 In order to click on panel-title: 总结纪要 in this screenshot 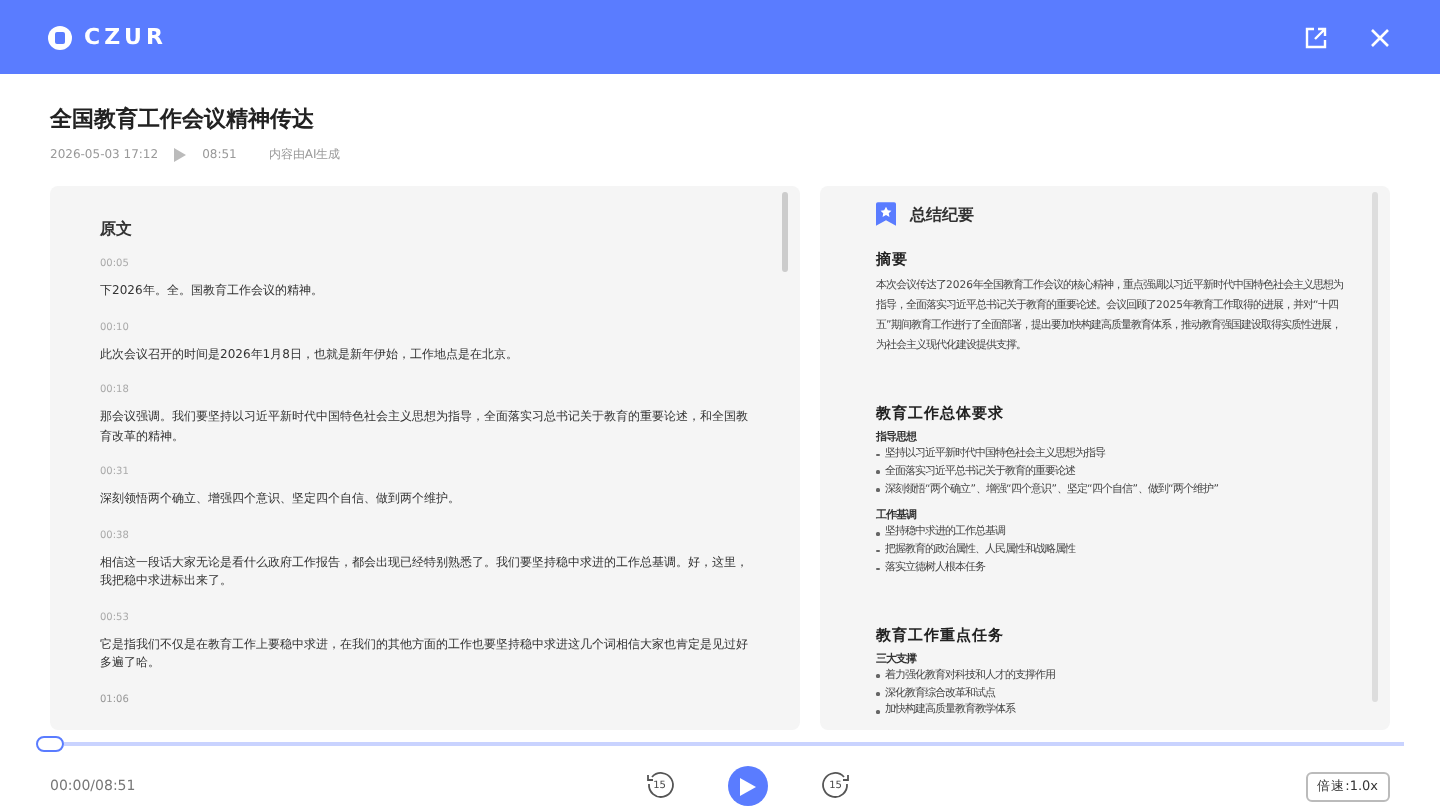, I will do `click(942, 214)`.